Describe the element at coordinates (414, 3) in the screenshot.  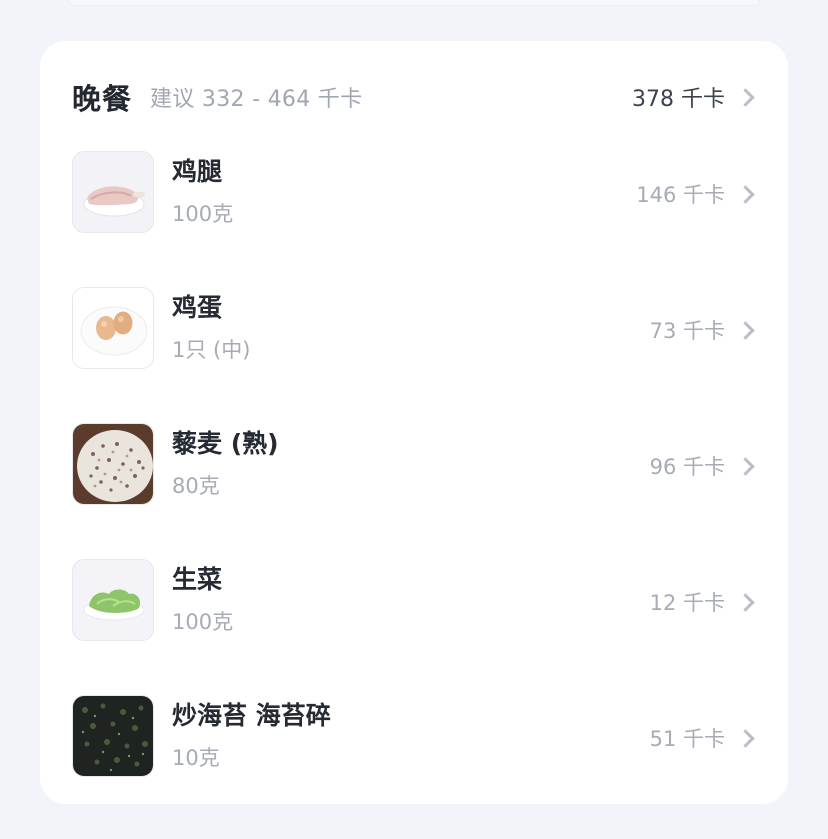
I see `previous-card-edge` at that location.